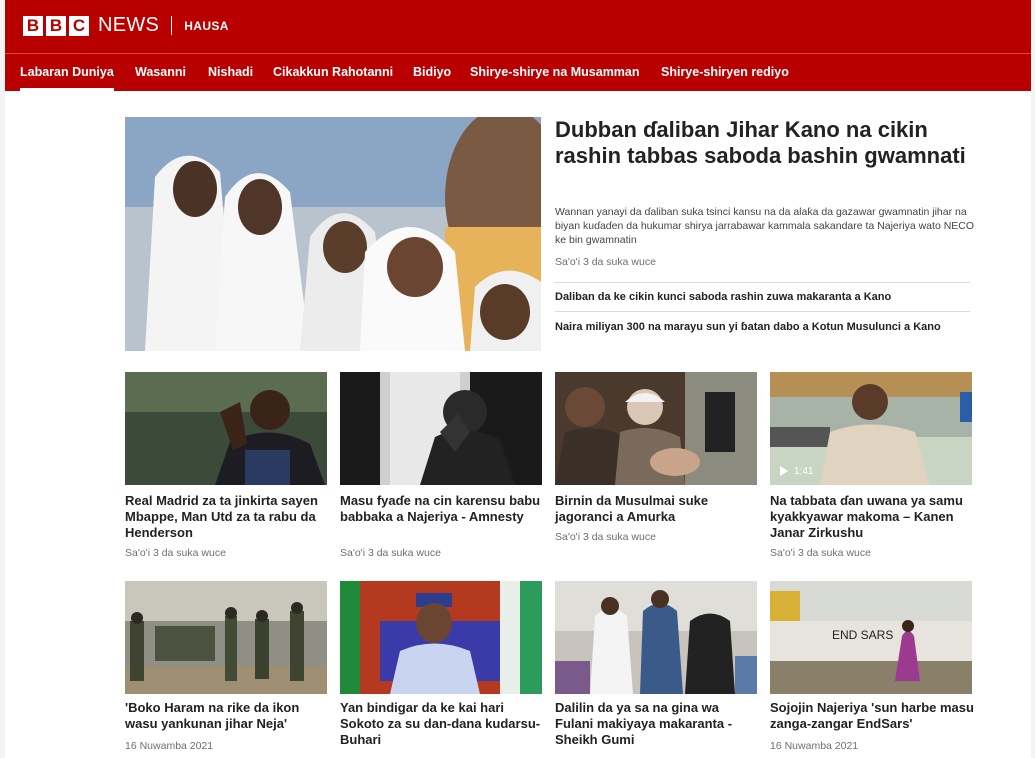 This screenshot has width=1035, height=758. What do you see at coordinates (226, 428) in the screenshot?
I see `story-image-mbappe` at bounding box center [226, 428].